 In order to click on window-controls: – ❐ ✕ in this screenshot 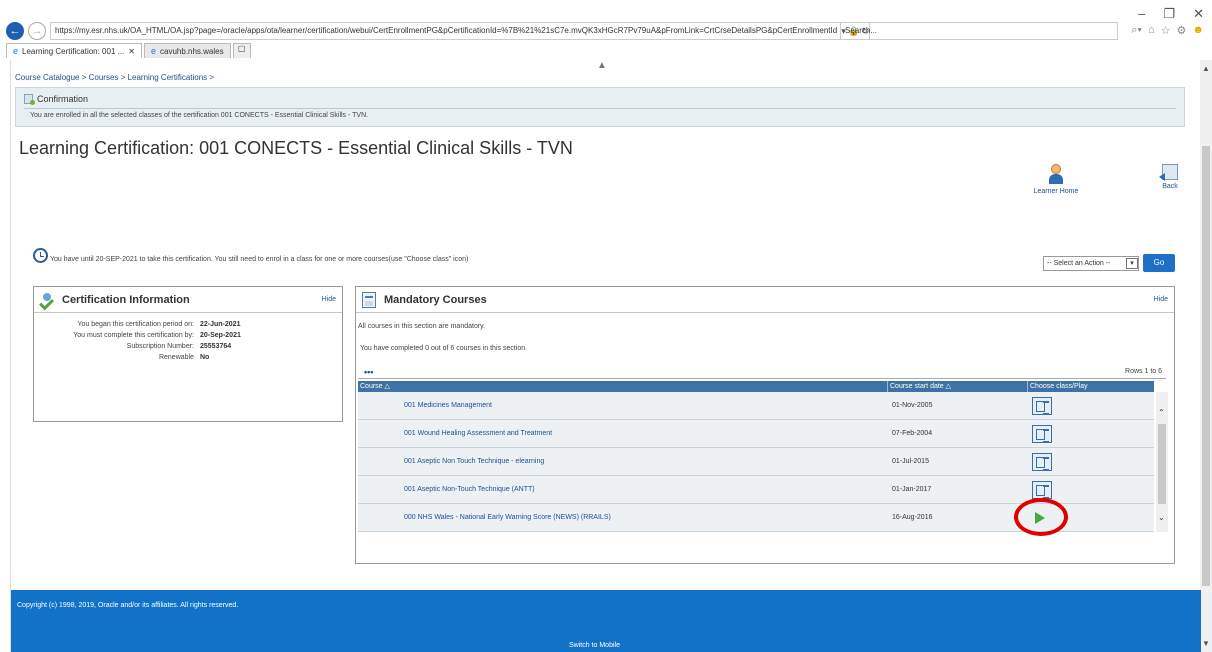, I will do `click(1171, 14)`.